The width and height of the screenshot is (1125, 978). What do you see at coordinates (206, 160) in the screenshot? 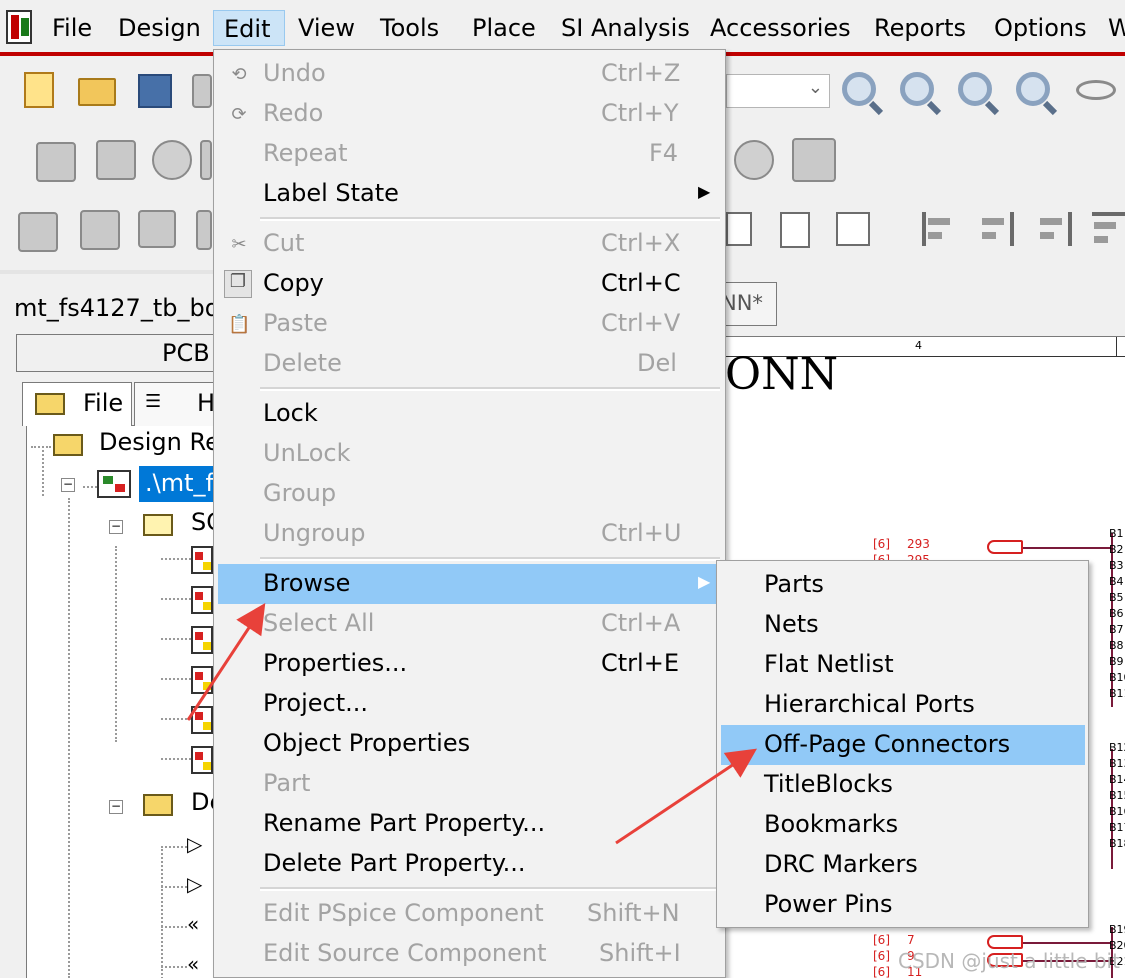
I see `toolbar-more-icon` at bounding box center [206, 160].